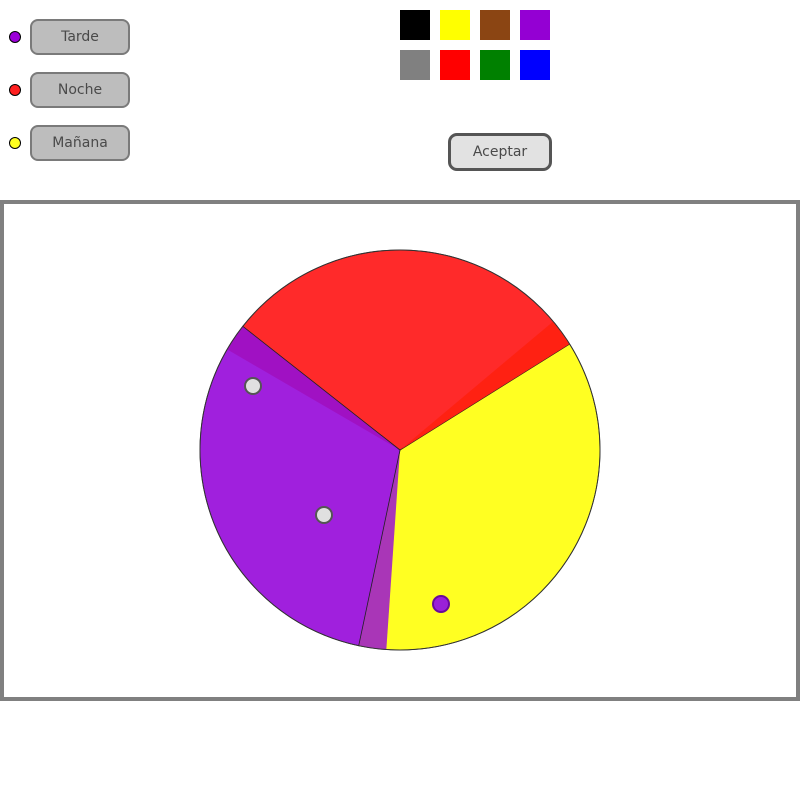  What do you see at coordinates (495, 65) in the screenshot?
I see `swatch-green` at bounding box center [495, 65].